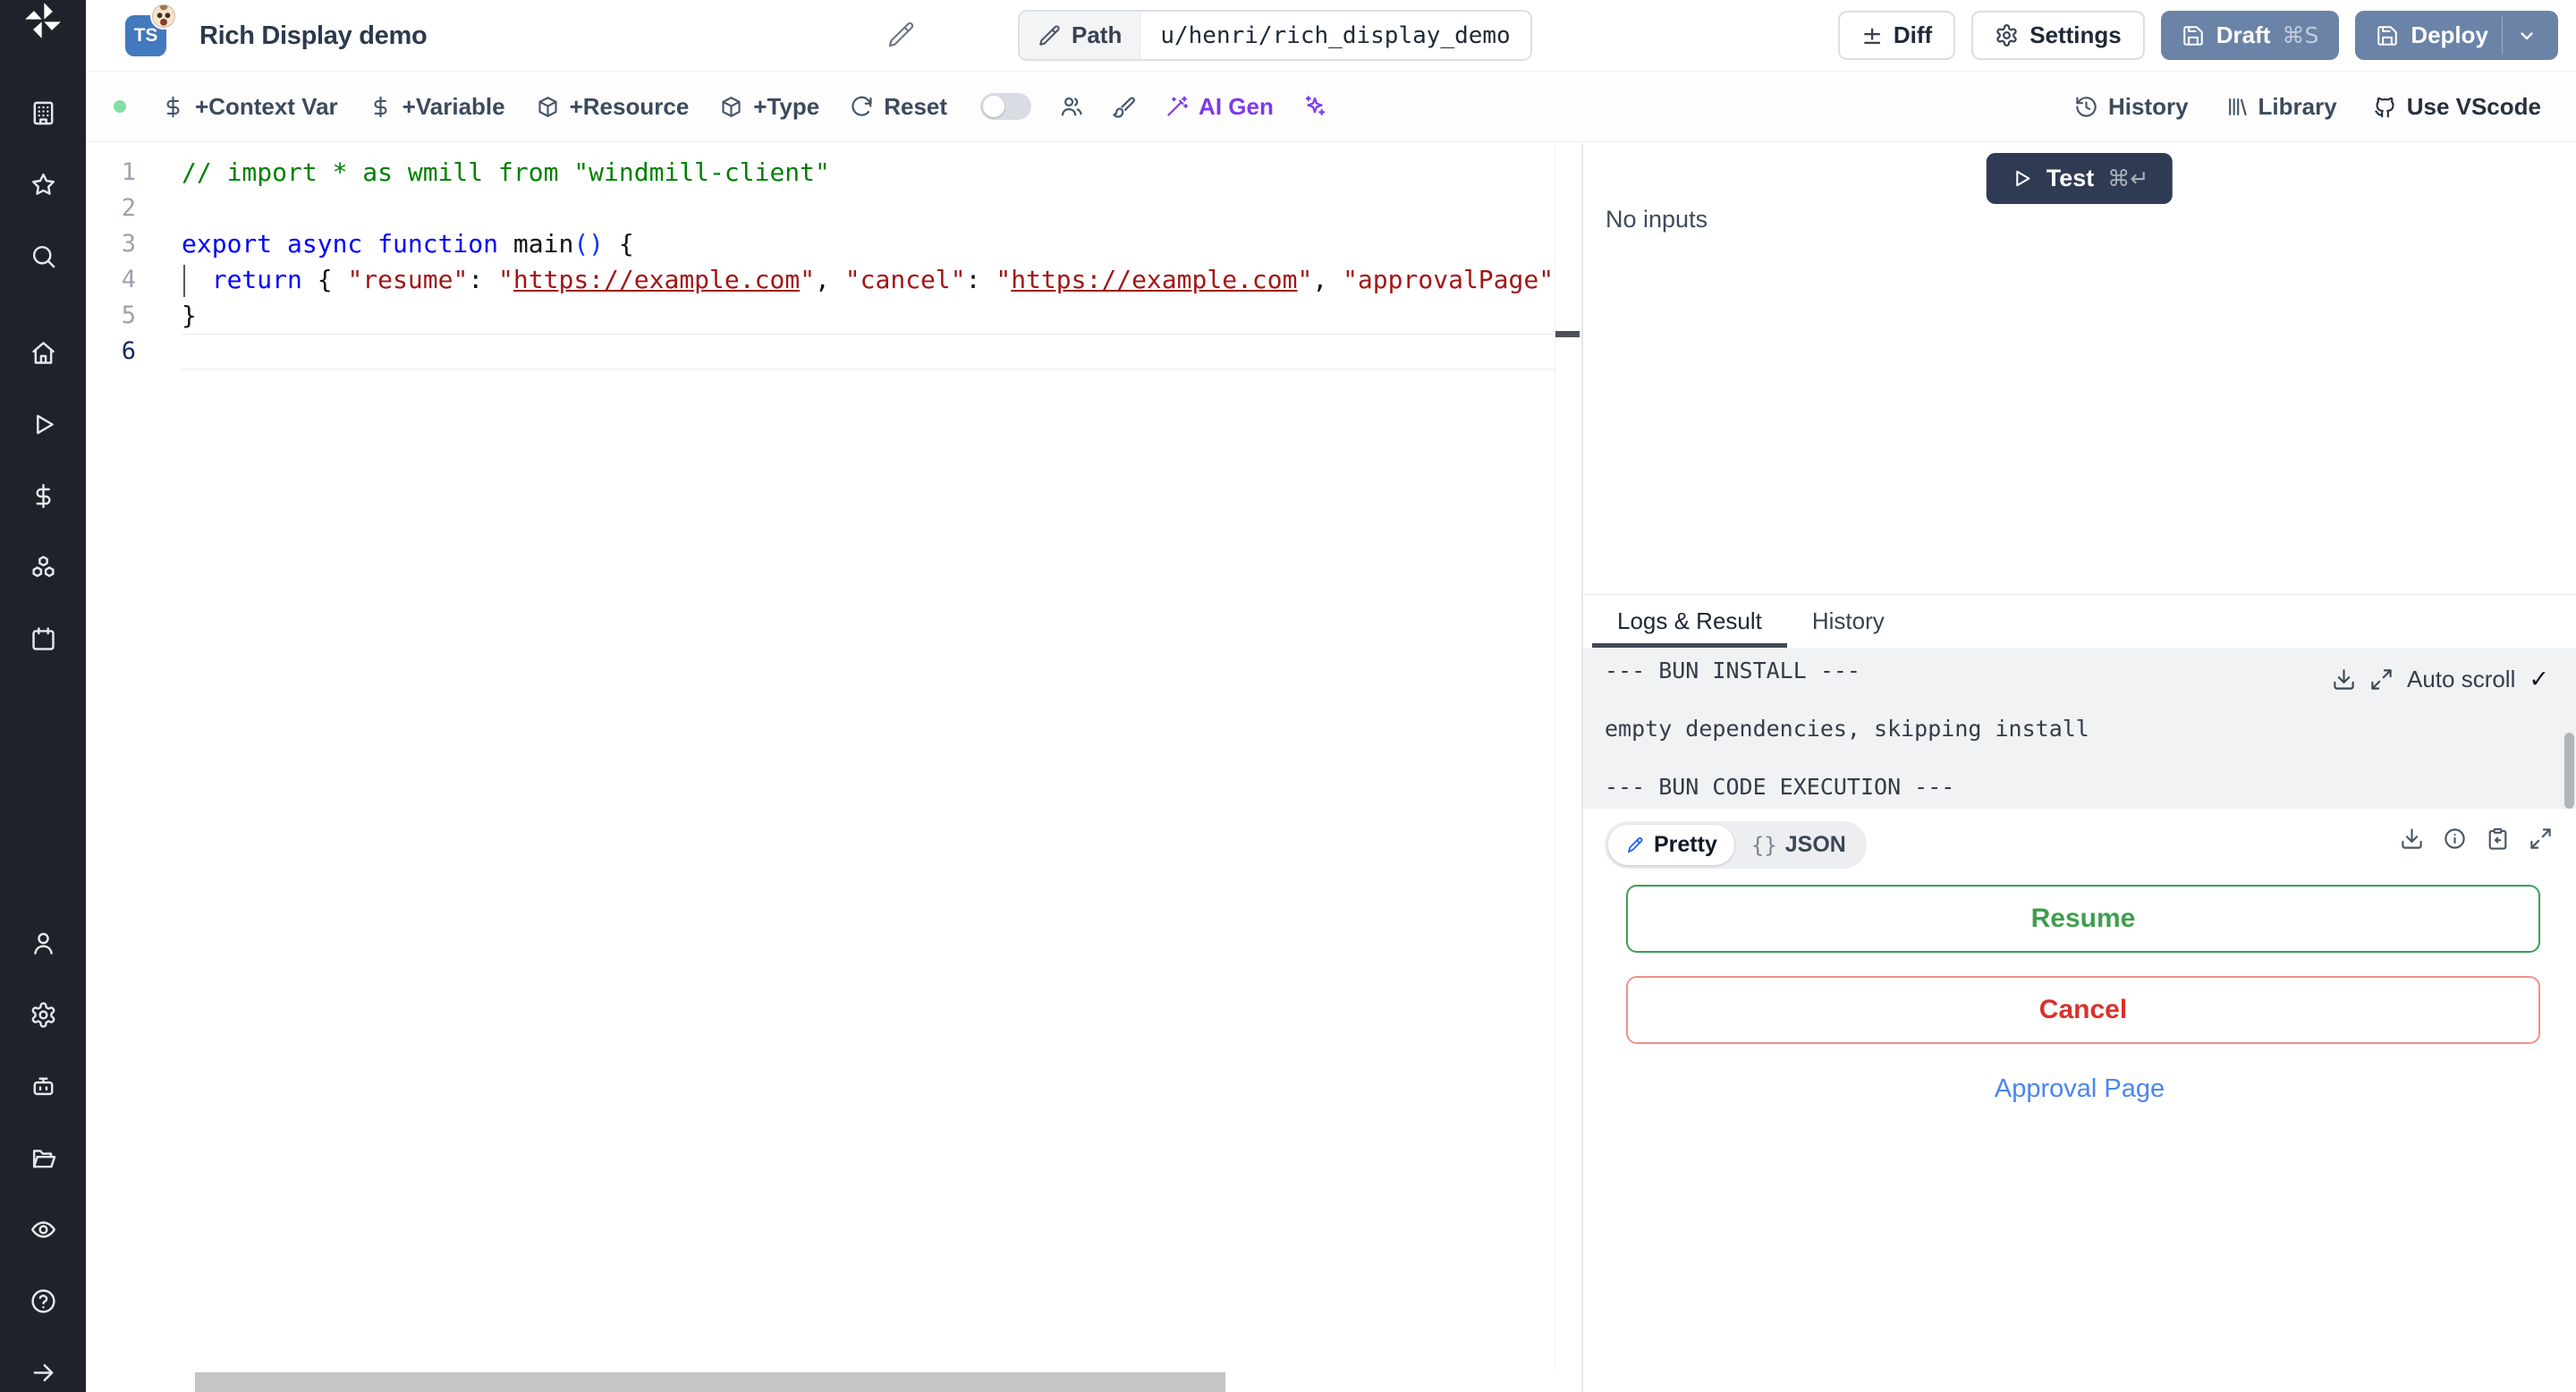 This screenshot has height=1392, width=2576. Describe the element at coordinates (2280, 106) in the screenshot. I see `library-button: Library` at that location.